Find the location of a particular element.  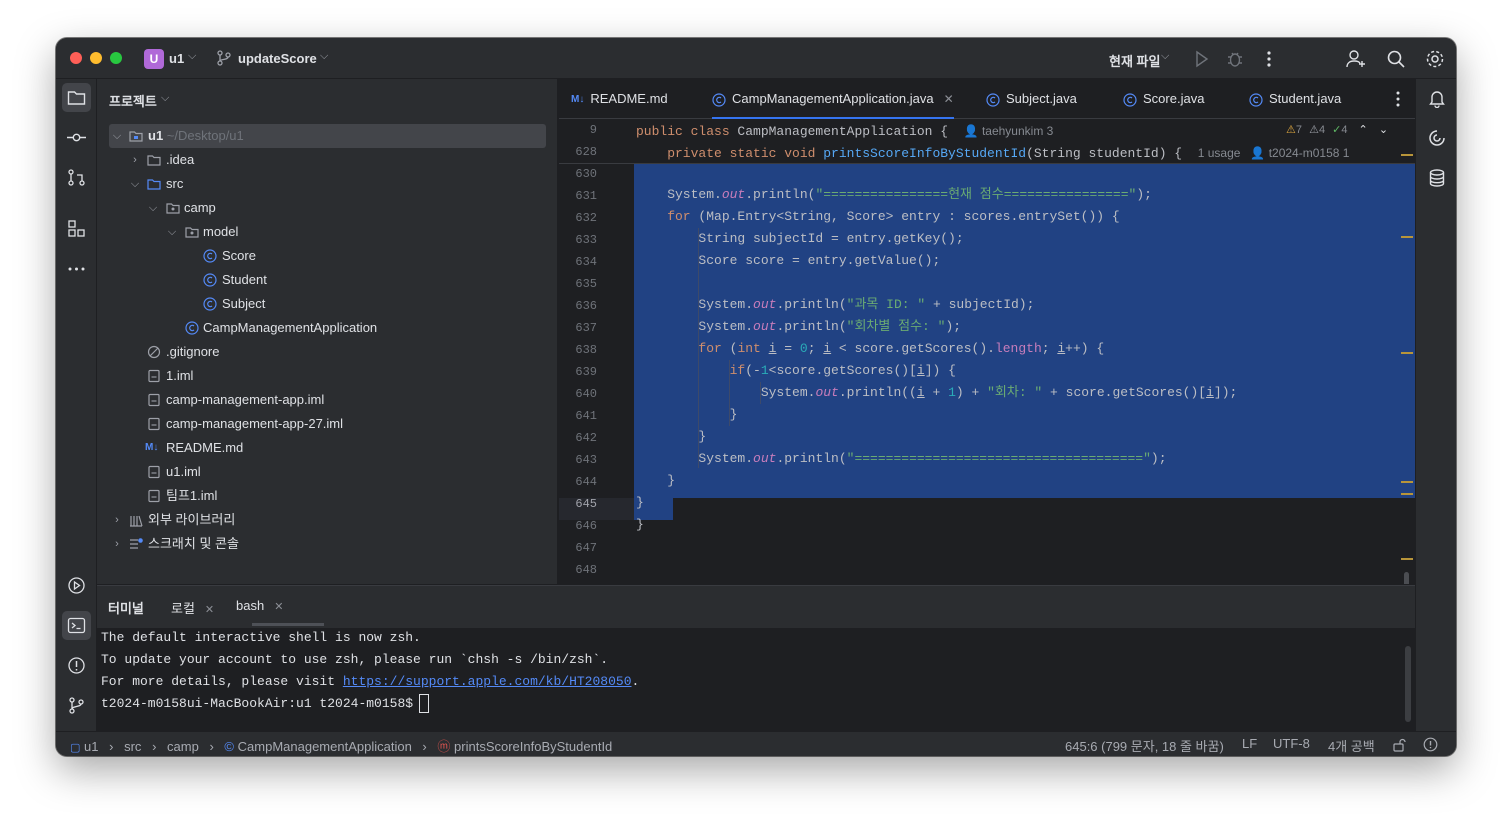

author-inlay: taehyunkim 3 is located at coordinates (1017, 131).